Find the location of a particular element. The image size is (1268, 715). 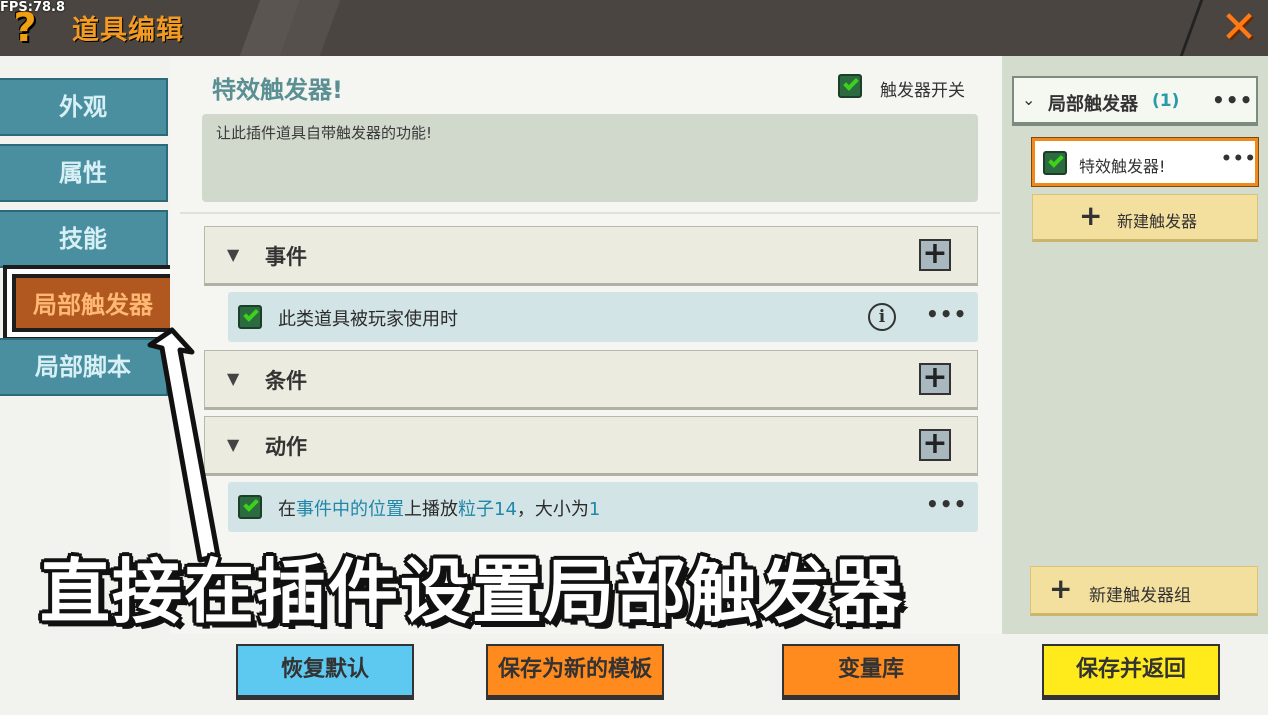

action-text-mid: 上播放 is located at coordinates (431, 509).